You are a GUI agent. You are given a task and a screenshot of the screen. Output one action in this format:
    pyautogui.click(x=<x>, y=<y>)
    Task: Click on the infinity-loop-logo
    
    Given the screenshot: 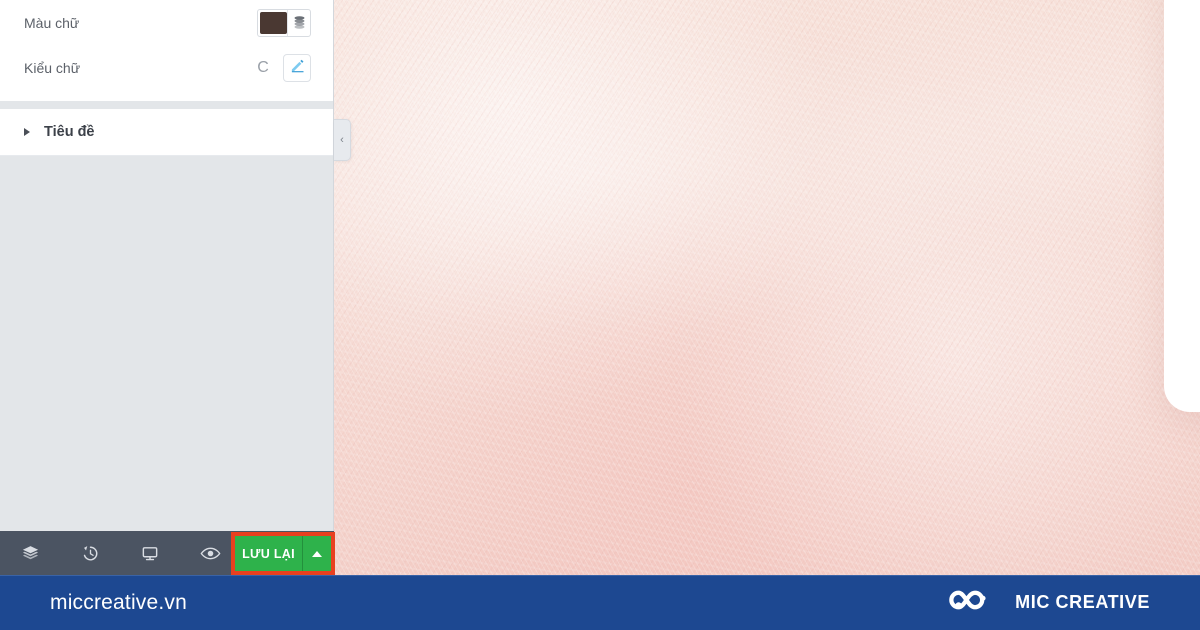 What is the action you would take?
    pyautogui.click(x=974, y=602)
    